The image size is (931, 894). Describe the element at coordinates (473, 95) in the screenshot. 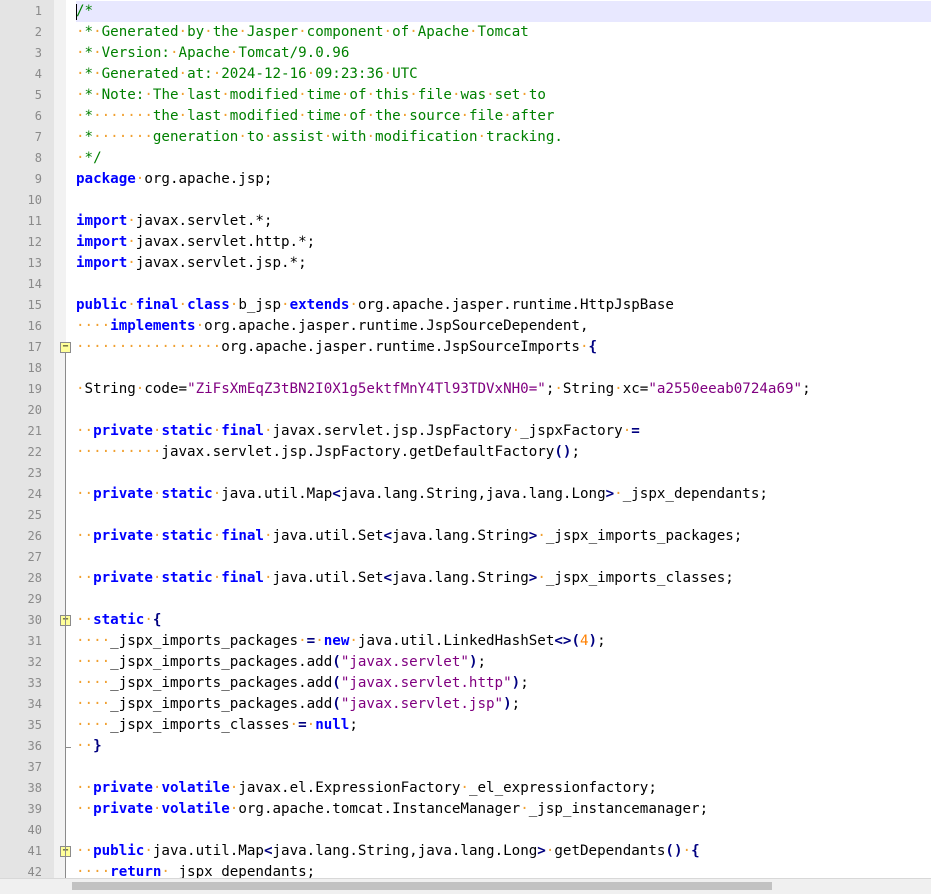

I see `code-token: was` at that location.